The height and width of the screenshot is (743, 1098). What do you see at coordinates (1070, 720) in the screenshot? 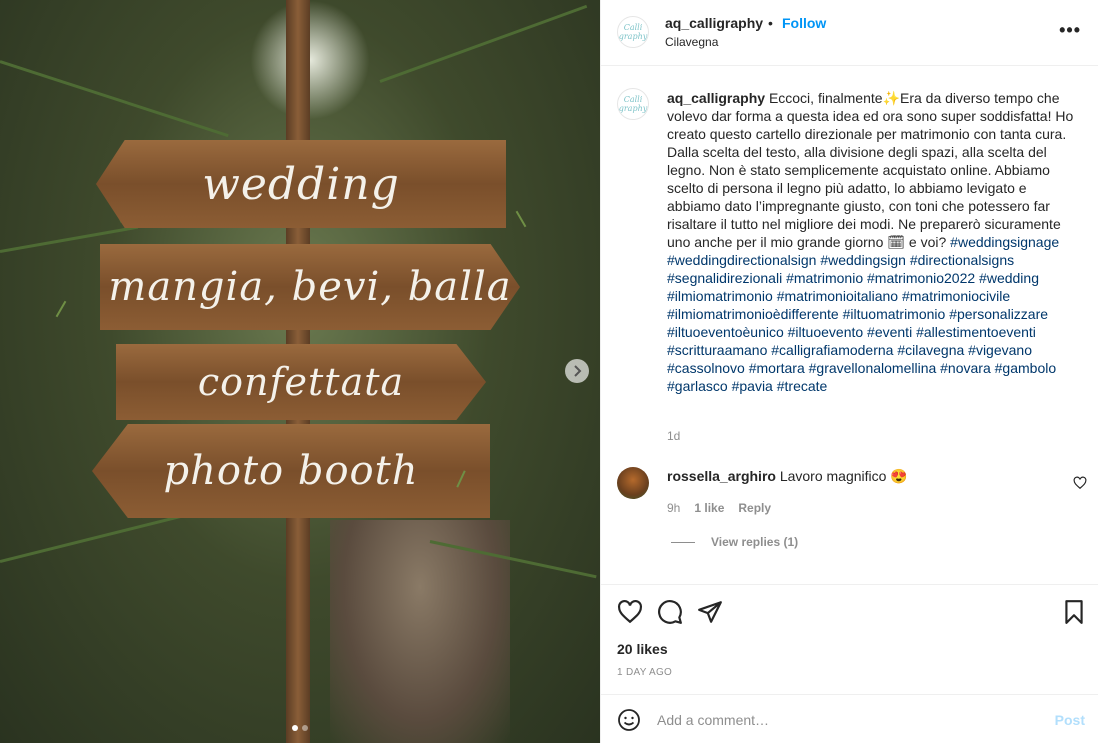
I see `post-comment-button: Post` at bounding box center [1070, 720].